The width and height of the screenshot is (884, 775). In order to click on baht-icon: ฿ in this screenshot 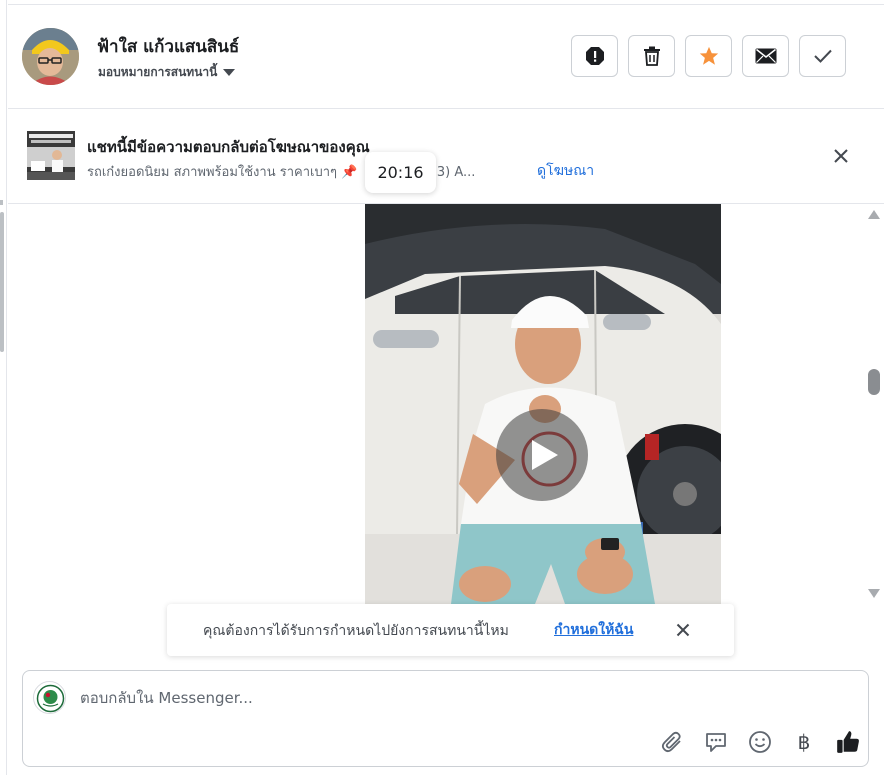, I will do `click(804, 742)`.